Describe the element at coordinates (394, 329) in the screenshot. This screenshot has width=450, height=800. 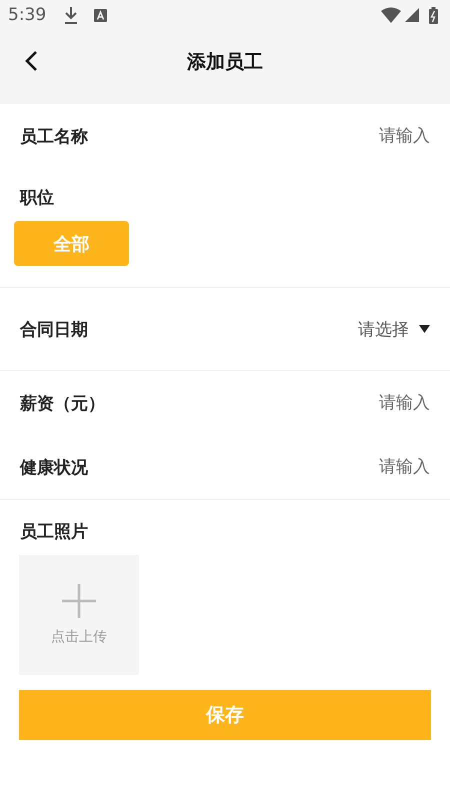
I see `date-select: 请选择` at that location.